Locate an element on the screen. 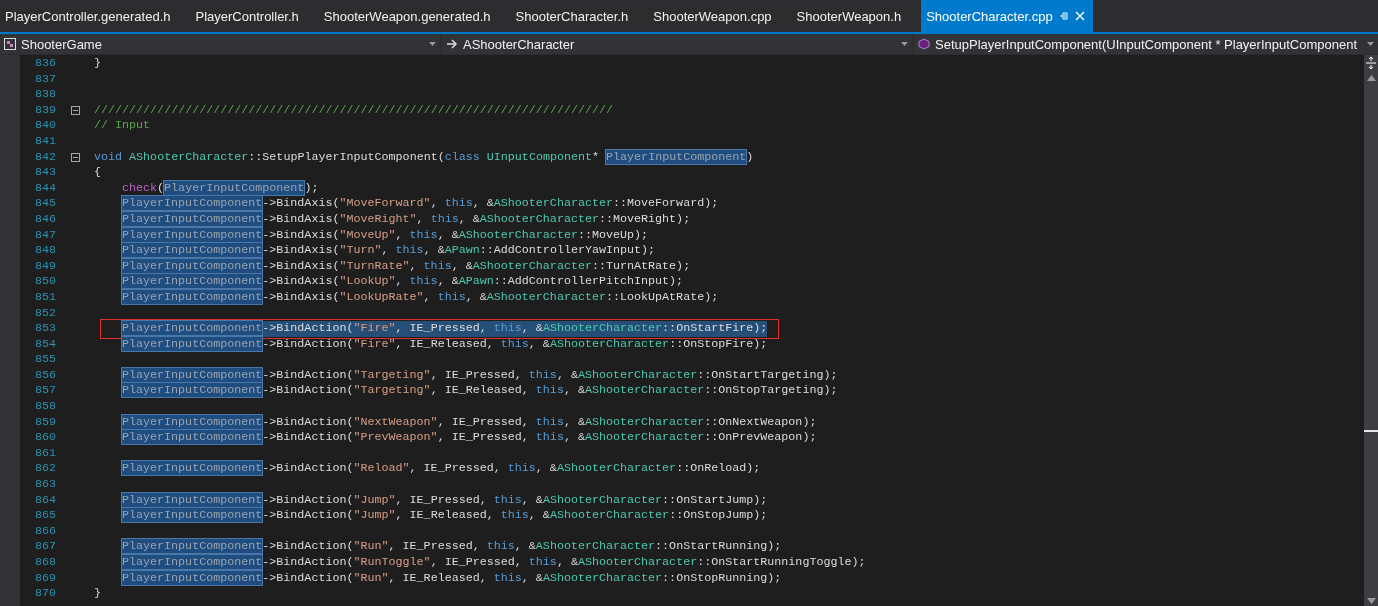 The width and height of the screenshot is (1378, 606). code-line: PlayerInputComponent->BindAxis("Turn", this, &APawn::AddControllerYawInput); is located at coordinates (388, 251).